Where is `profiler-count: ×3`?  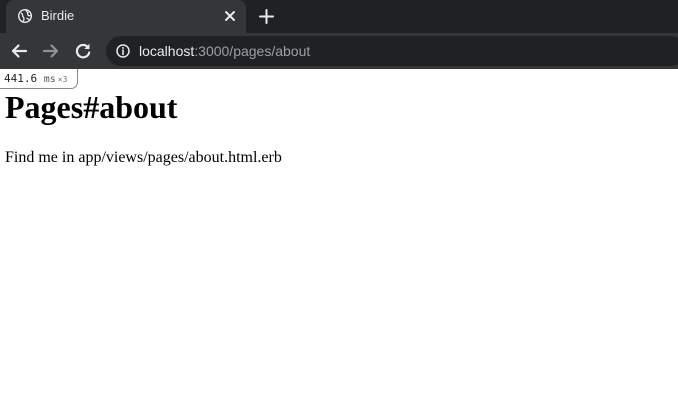 profiler-count: ×3 is located at coordinates (62, 79).